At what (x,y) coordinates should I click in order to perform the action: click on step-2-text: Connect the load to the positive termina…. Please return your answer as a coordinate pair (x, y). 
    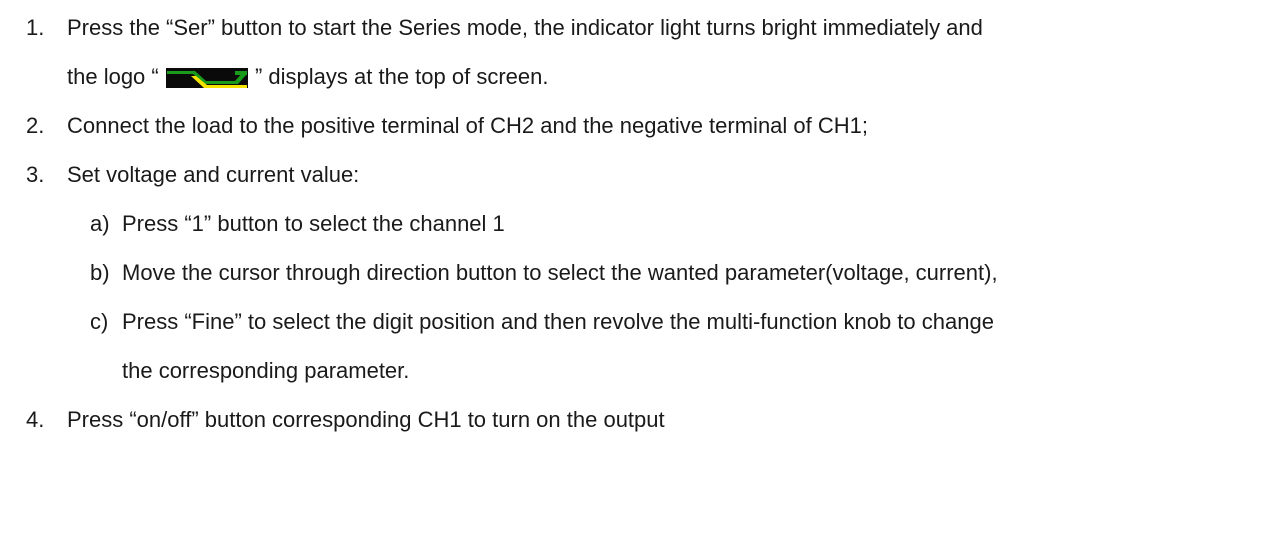
    Looking at the image, I should click on (468, 125).